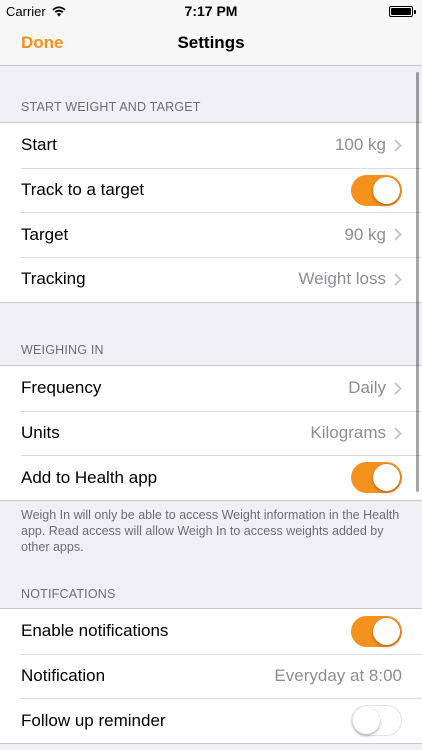 The height and width of the screenshot is (750, 422). What do you see at coordinates (68, 594) in the screenshot?
I see `section-header-notifications: NOTIFCATIONS` at bounding box center [68, 594].